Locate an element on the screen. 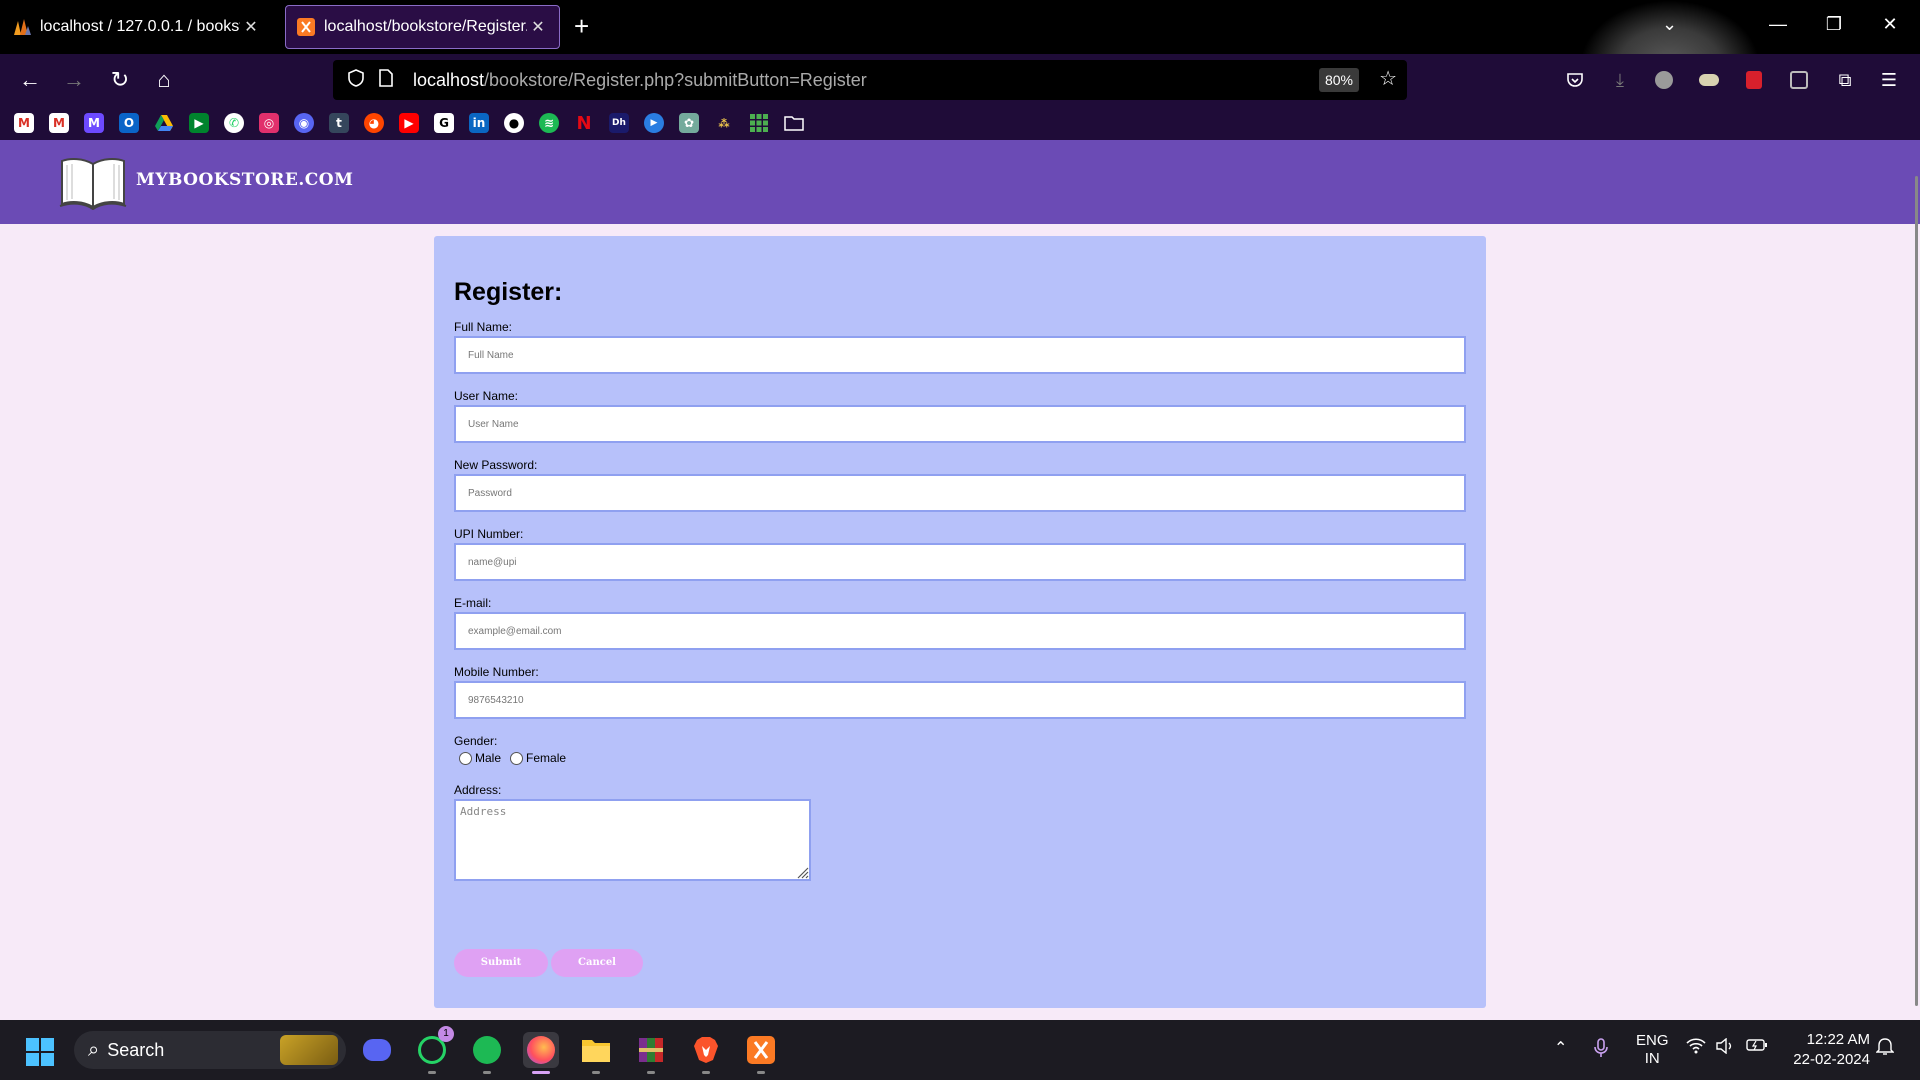 The height and width of the screenshot is (1080, 1920). winrar-taskbar-icon is located at coordinates (651, 1053).